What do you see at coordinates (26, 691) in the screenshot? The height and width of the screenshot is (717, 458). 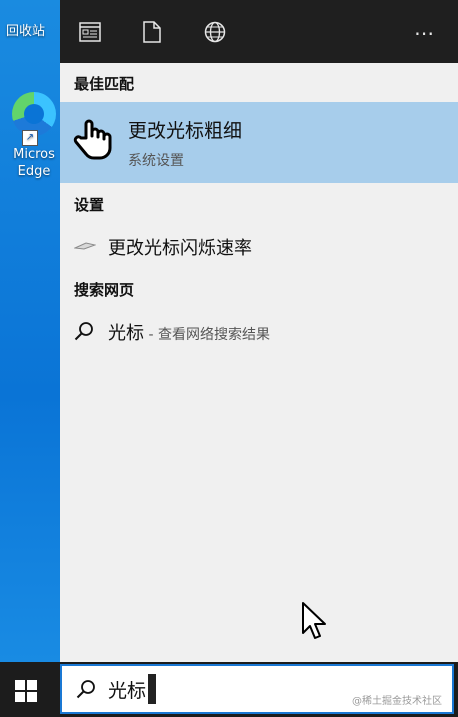 I see `windows-start-icon` at bounding box center [26, 691].